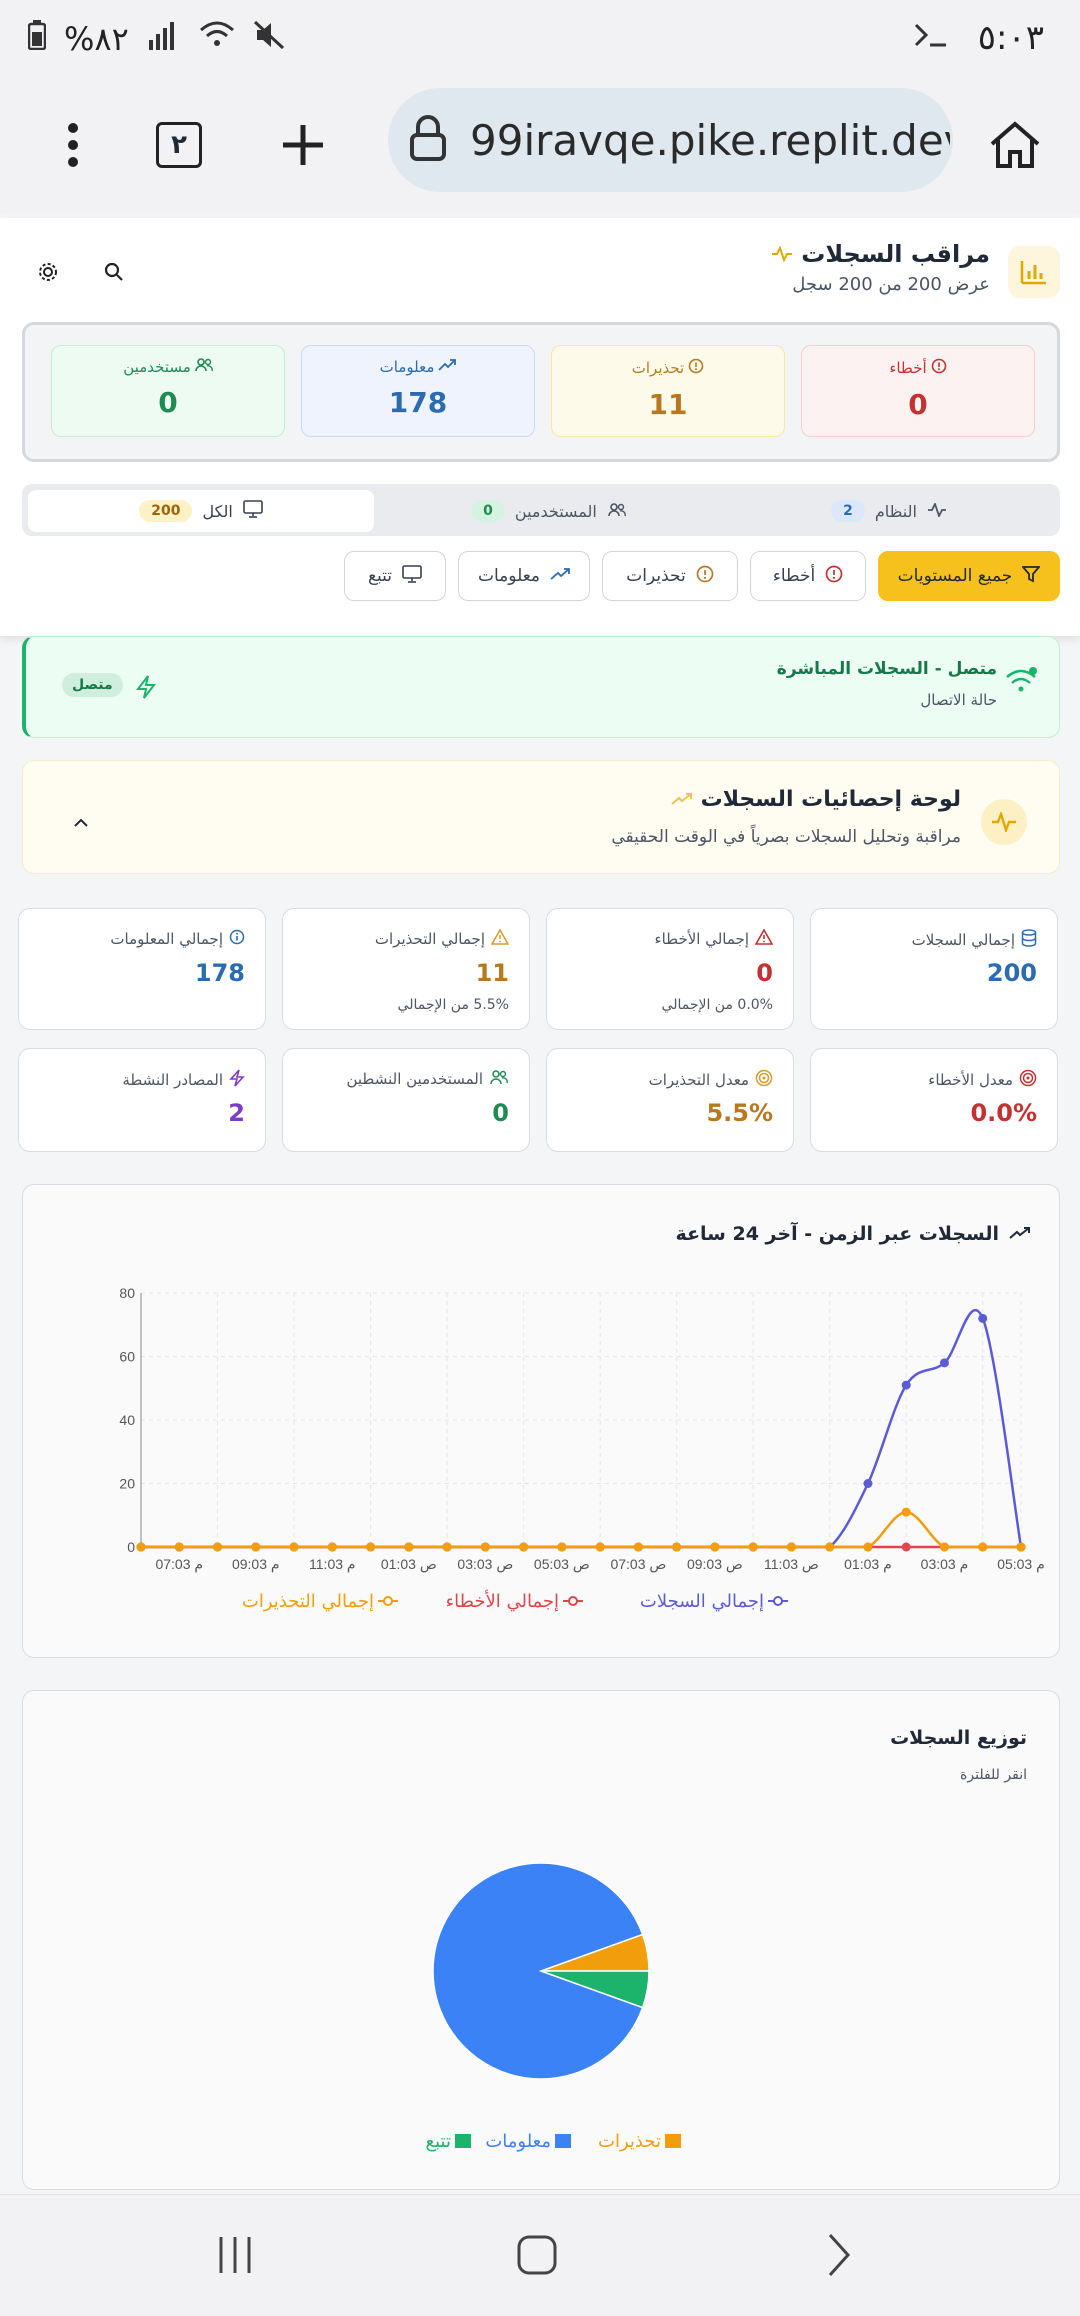 The image size is (1080, 2316). What do you see at coordinates (127, 1357) in the screenshot?
I see `y-tick-label: 60` at bounding box center [127, 1357].